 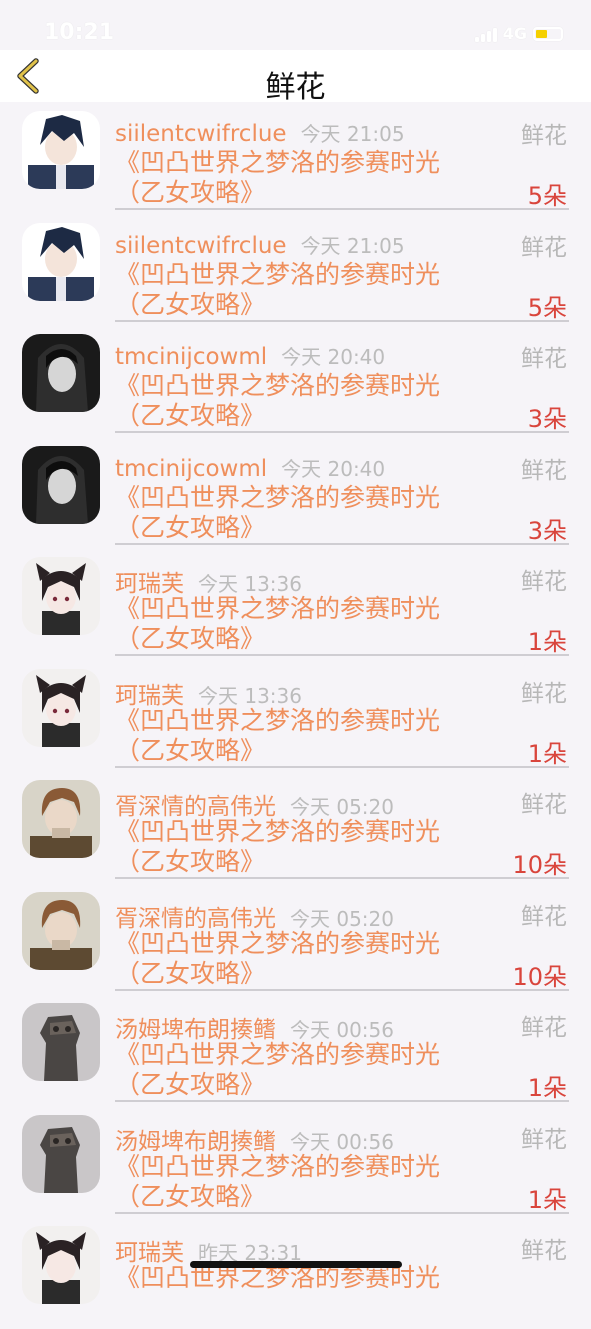 I want to click on battery-icon, so click(x=548, y=33).